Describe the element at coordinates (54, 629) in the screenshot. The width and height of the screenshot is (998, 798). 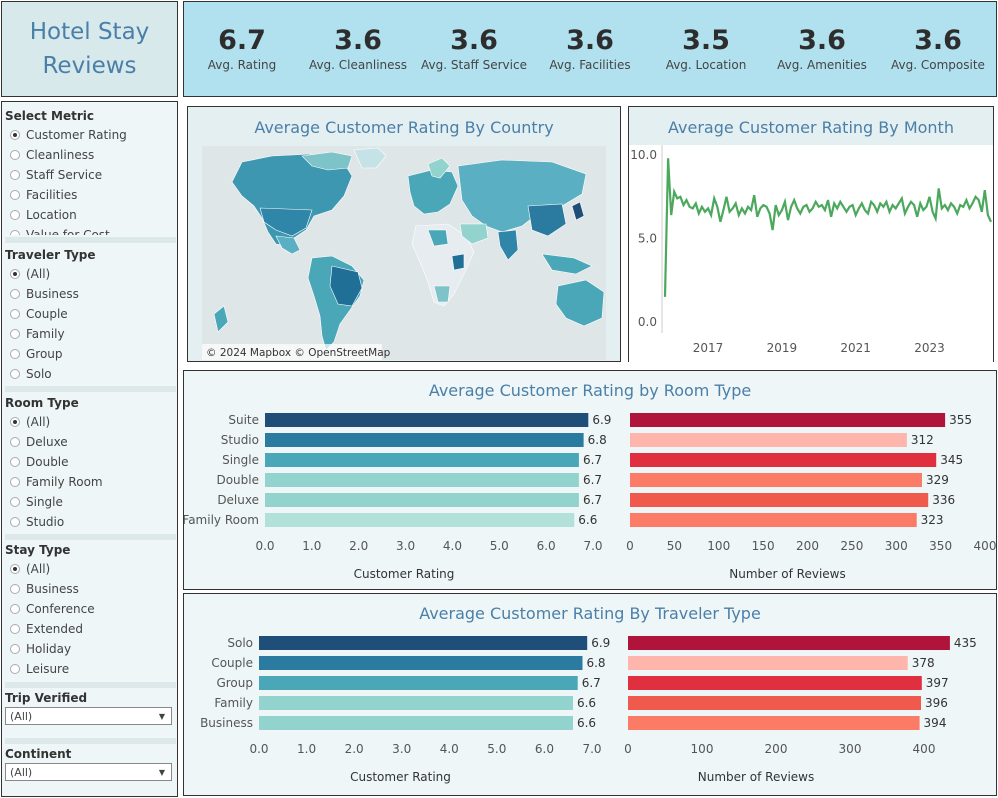
I see `option-label: Extended` at that location.